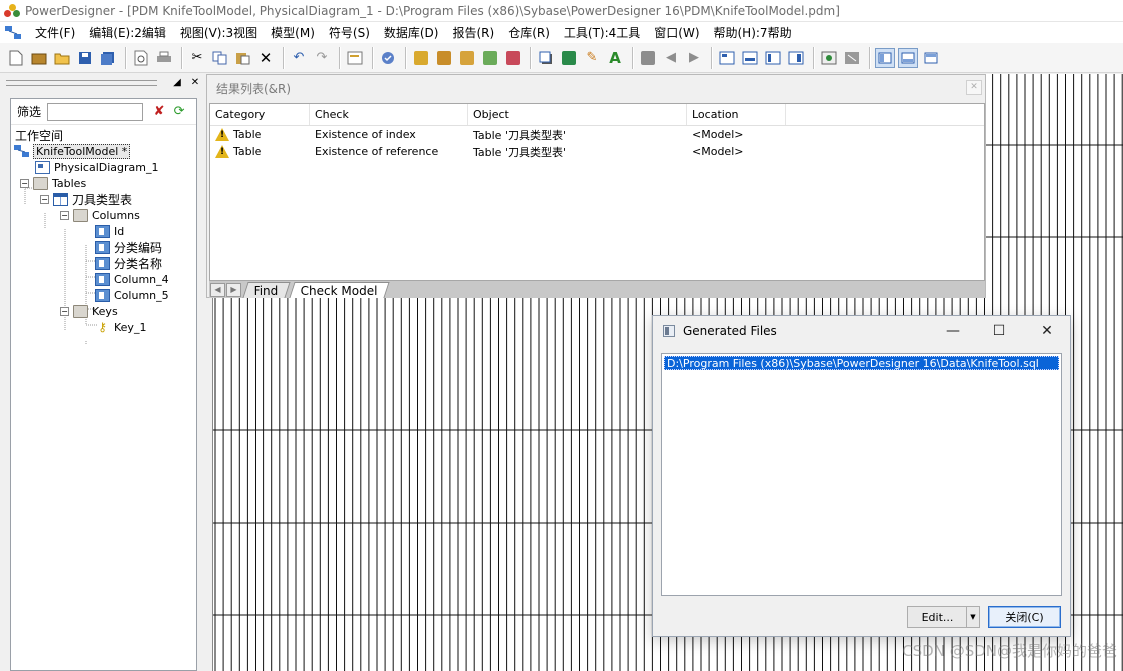  What do you see at coordinates (490, 58) in the screenshot?
I see `merge-icon` at bounding box center [490, 58].